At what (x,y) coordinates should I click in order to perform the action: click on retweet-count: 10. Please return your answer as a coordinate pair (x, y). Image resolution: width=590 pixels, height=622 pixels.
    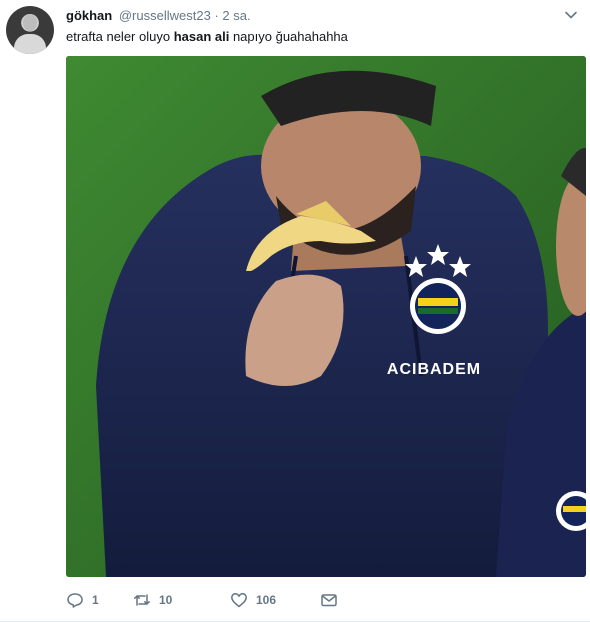
    Looking at the image, I should click on (166, 600).